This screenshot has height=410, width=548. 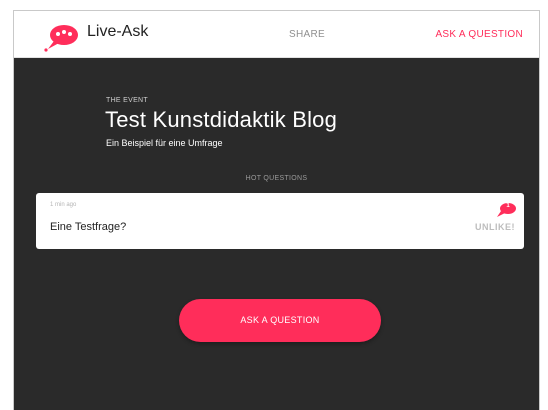 I want to click on vote-count: 1, so click(x=508, y=206).